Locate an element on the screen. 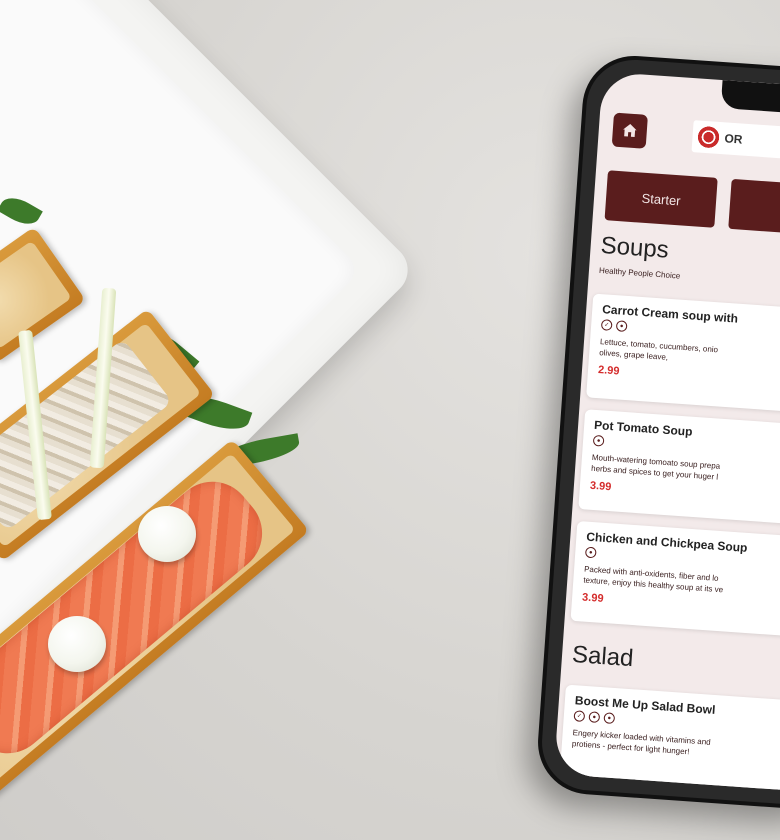 This screenshot has height=840, width=780. arugula-leaf is located at coordinates (21, 211).